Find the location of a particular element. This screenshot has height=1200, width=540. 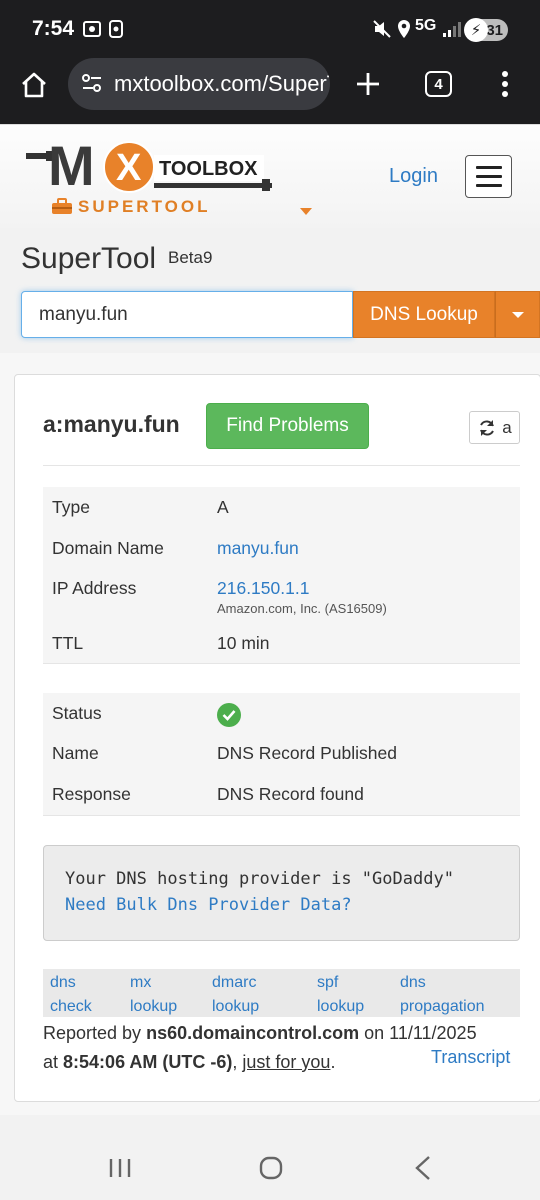

supertool-dropdown-icon is located at coordinates (306, 212).